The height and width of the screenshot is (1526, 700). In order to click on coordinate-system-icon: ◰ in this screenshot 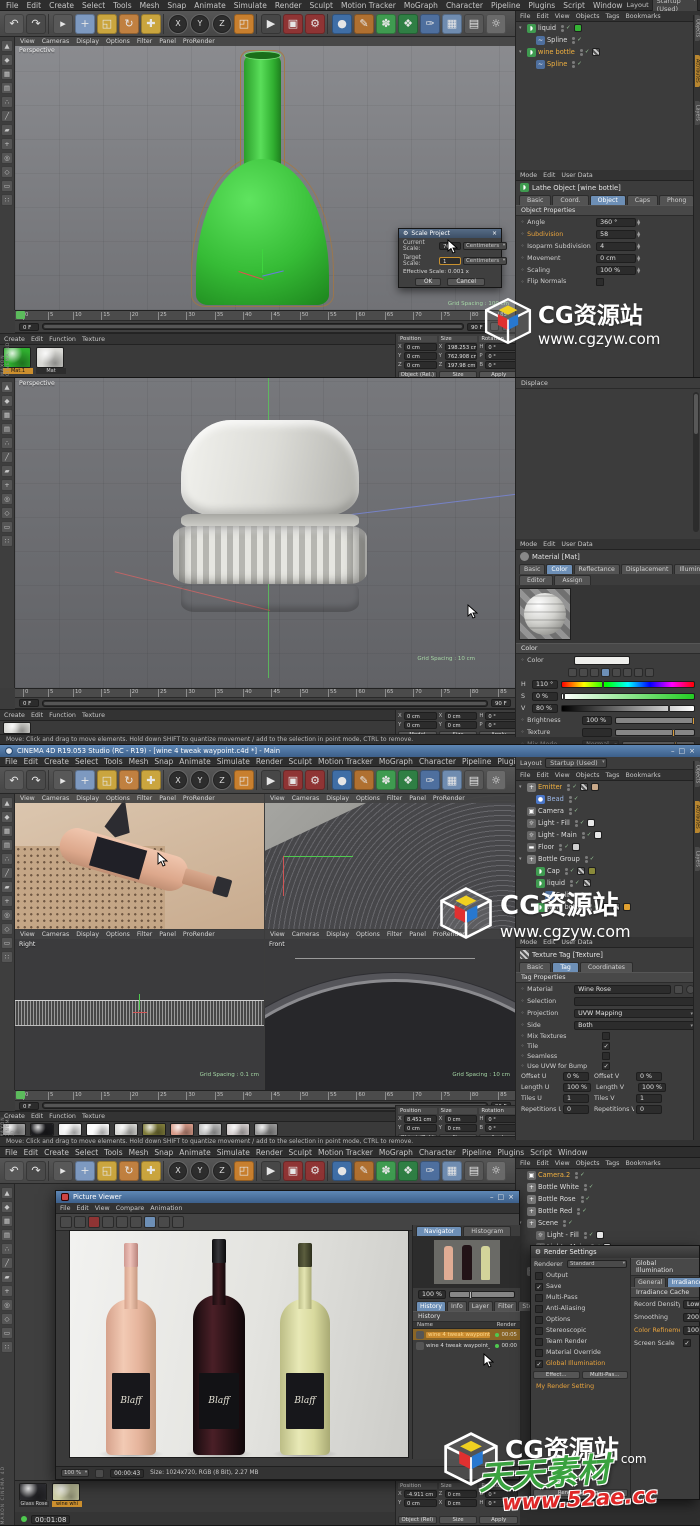, I will do `click(244, 23)`.